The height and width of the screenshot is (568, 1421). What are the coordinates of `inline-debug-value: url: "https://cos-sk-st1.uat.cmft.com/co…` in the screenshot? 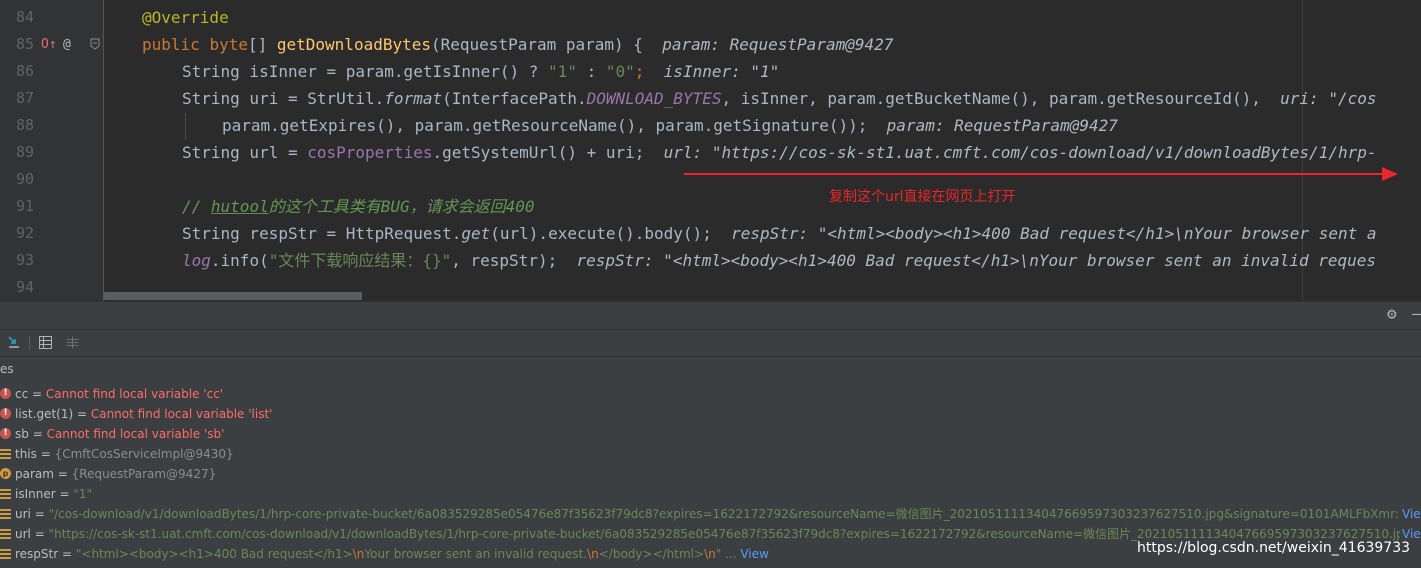 It's located at (1020, 152).